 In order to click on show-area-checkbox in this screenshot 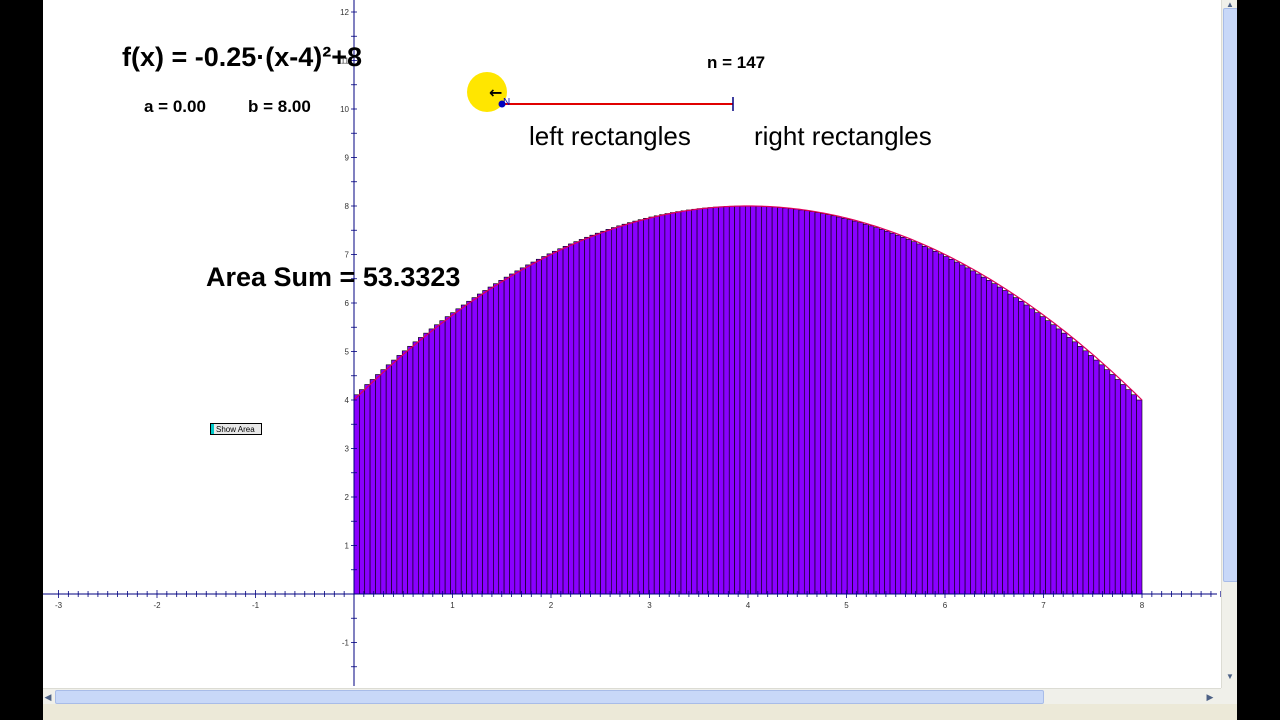, I will do `click(212, 429)`.